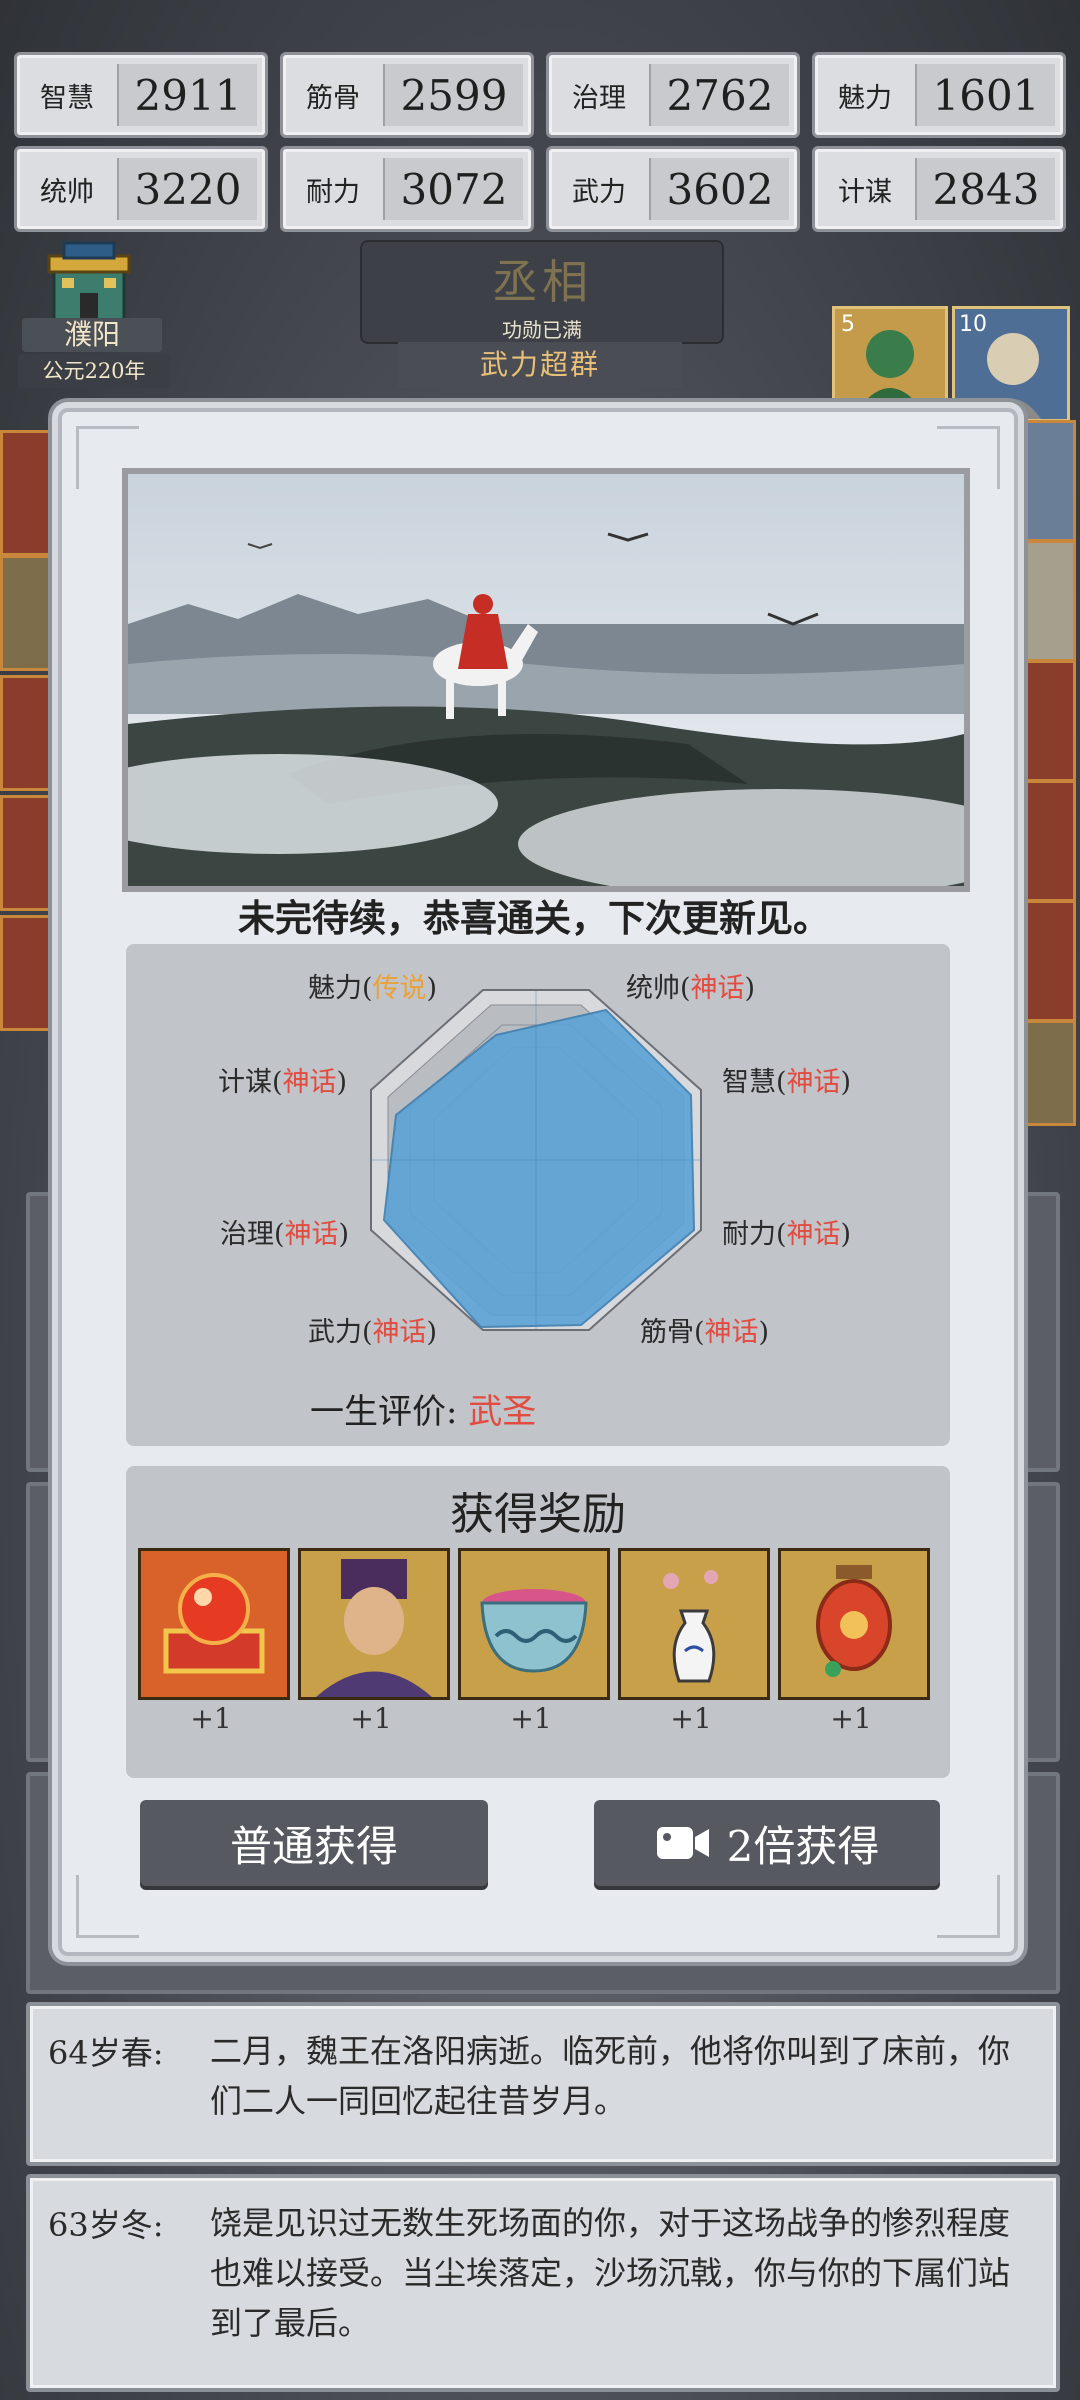 Image resolution: width=1080 pixels, height=2400 pixels. What do you see at coordinates (985, 189) in the screenshot?
I see `stat-value: 2843` at bounding box center [985, 189].